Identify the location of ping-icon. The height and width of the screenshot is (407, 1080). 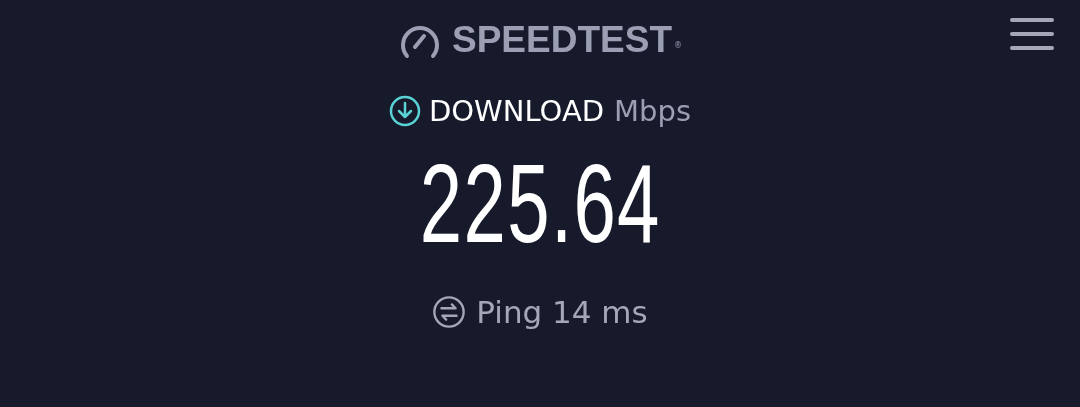
(449, 312).